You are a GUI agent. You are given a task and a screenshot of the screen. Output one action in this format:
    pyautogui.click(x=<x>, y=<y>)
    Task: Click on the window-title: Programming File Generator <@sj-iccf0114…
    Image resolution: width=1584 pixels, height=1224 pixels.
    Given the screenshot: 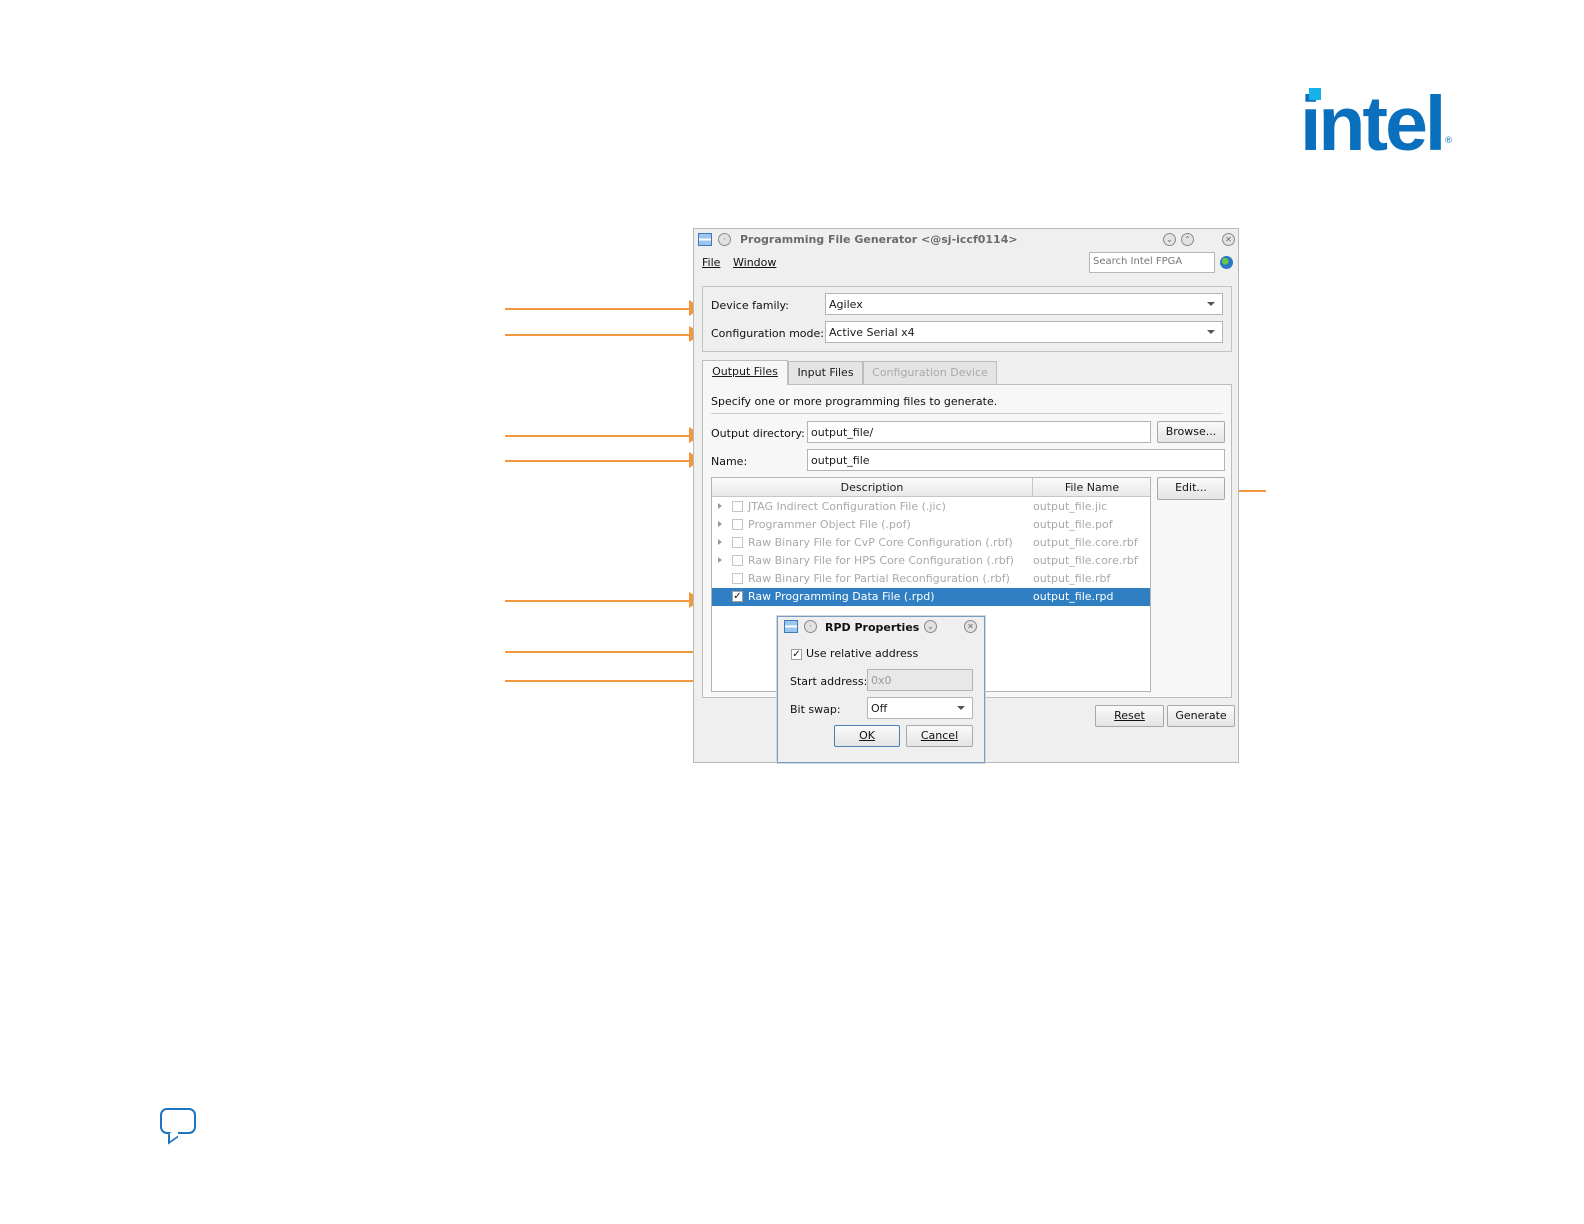 What is the action you would take?
    pyautogui.click(x=879, y=239)
    